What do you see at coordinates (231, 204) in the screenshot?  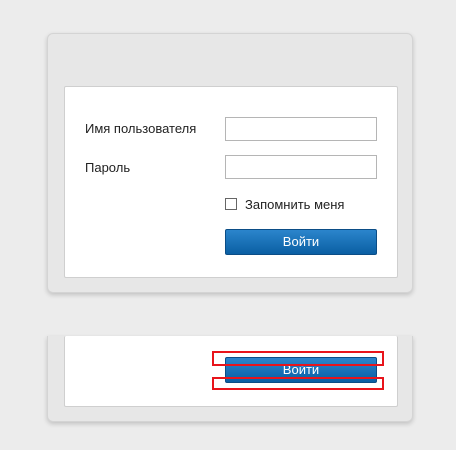 I see `remember-me-checkbox` at bounding box center [231, 204].